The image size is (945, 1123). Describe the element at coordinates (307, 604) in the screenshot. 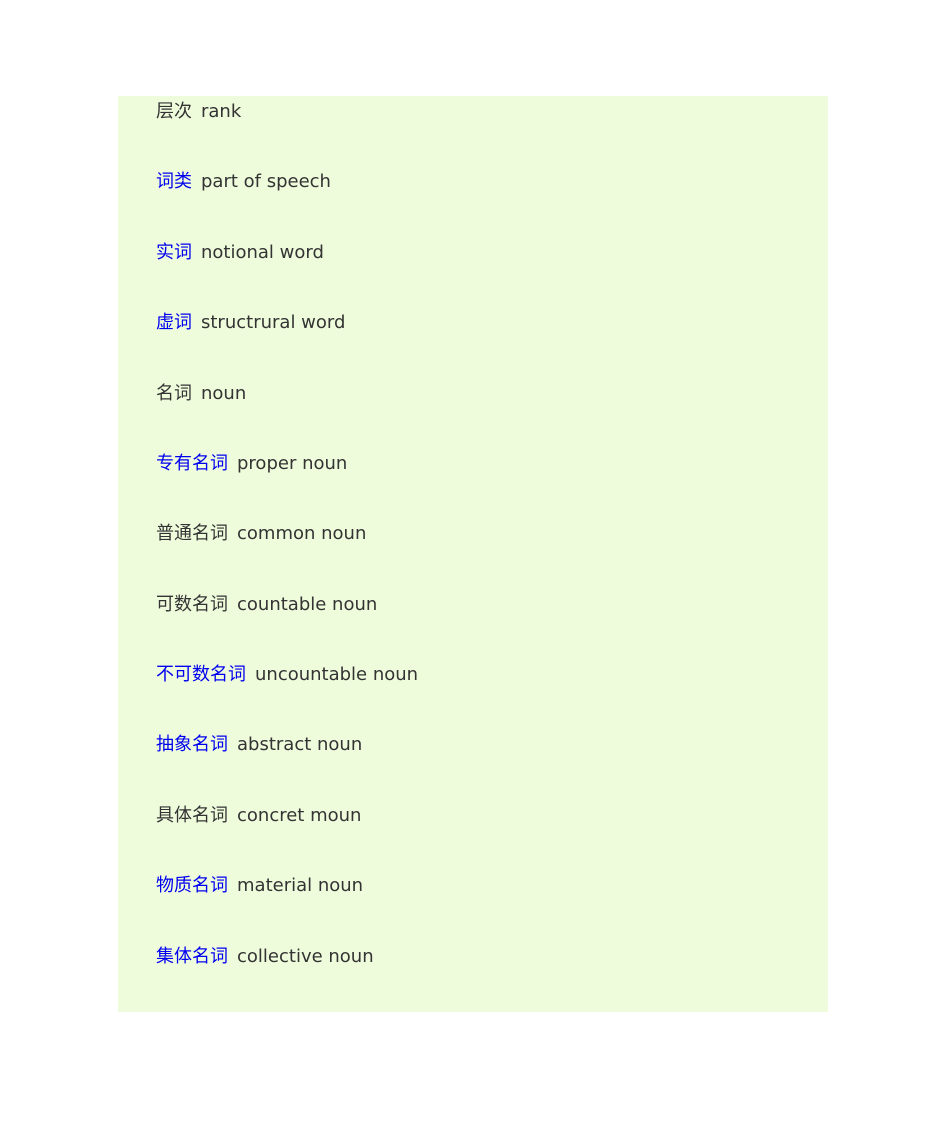

I see `term-english: countable noun` at that location.